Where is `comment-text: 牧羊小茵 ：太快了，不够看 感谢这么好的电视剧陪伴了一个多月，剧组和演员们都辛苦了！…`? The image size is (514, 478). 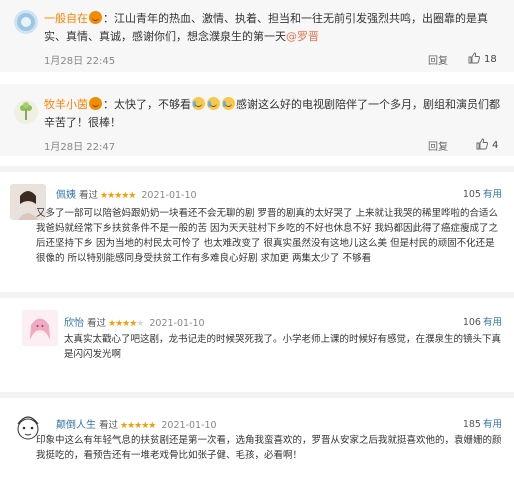 comment-text: 牧羊小茵 ：太快了，不够看 感谢这么好的电视剧陪伴了一个多月，剧组和演员们都辛苦了！… is located at coordinates (272, 113).